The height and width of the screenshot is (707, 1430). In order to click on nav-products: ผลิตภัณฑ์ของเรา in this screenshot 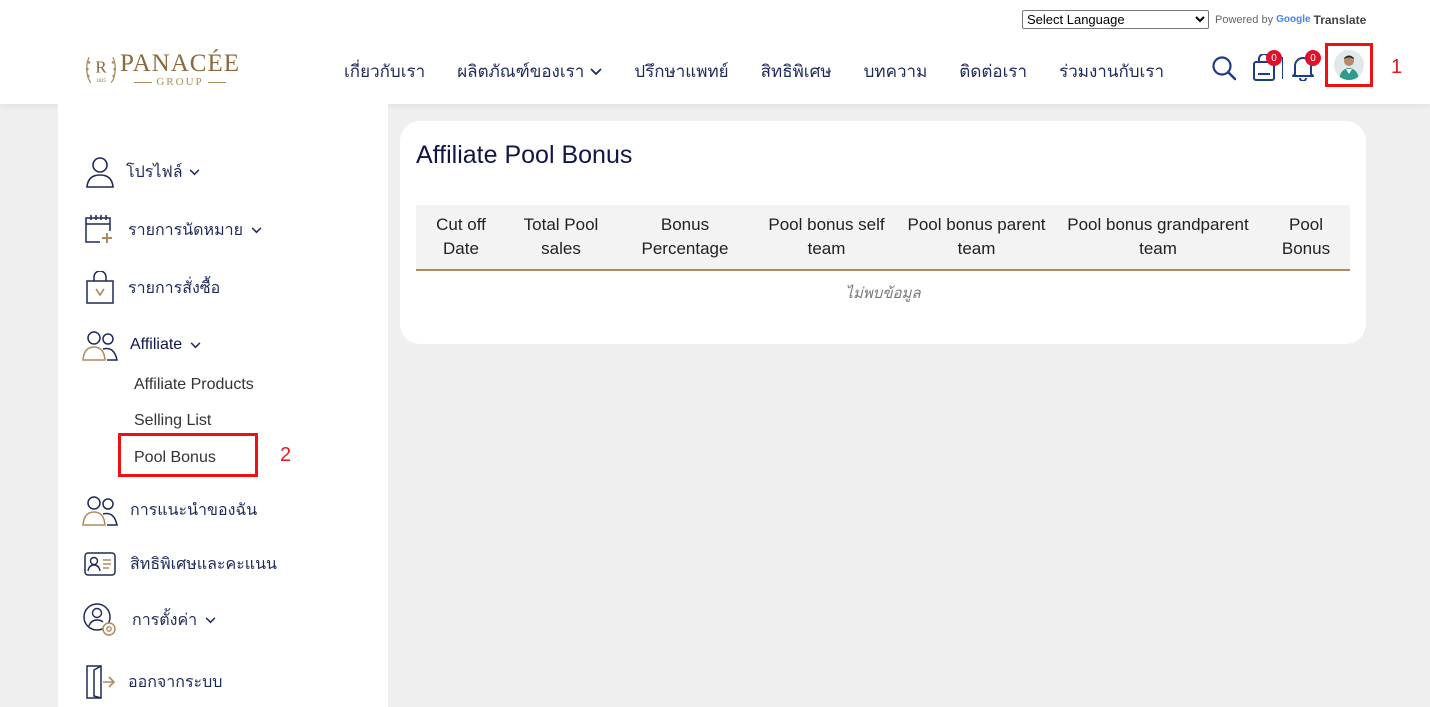, I will do `click(529, 71)`.